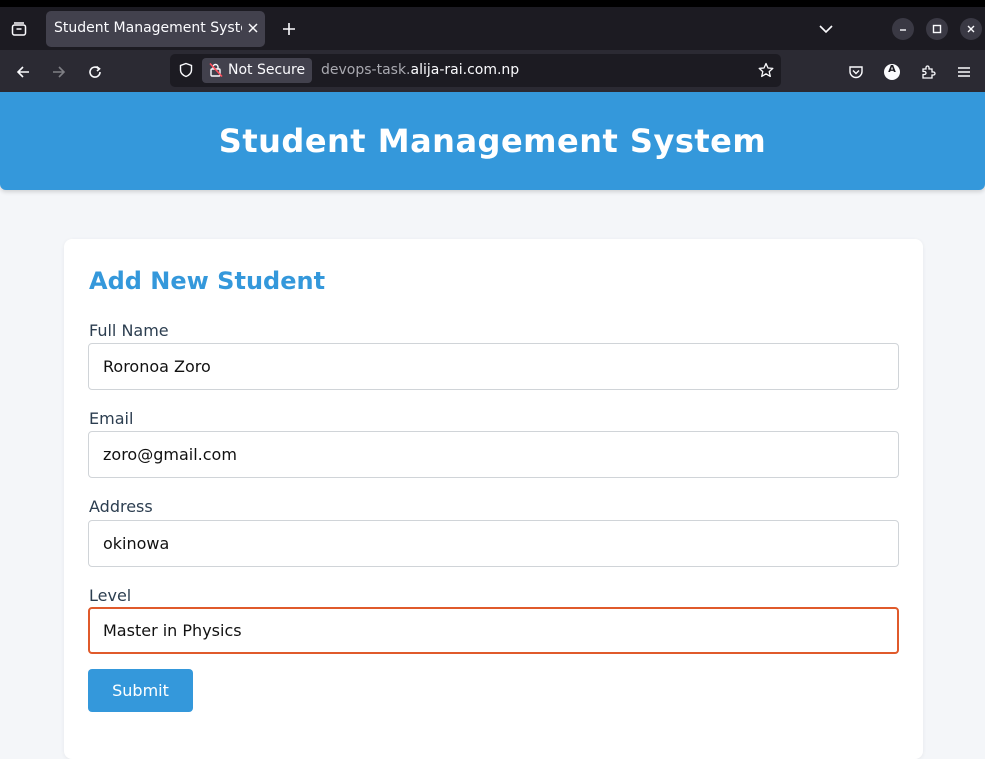  Describe the element at coordinates (121, 506) in the screenshot. I see `address-label: Address` at that location.